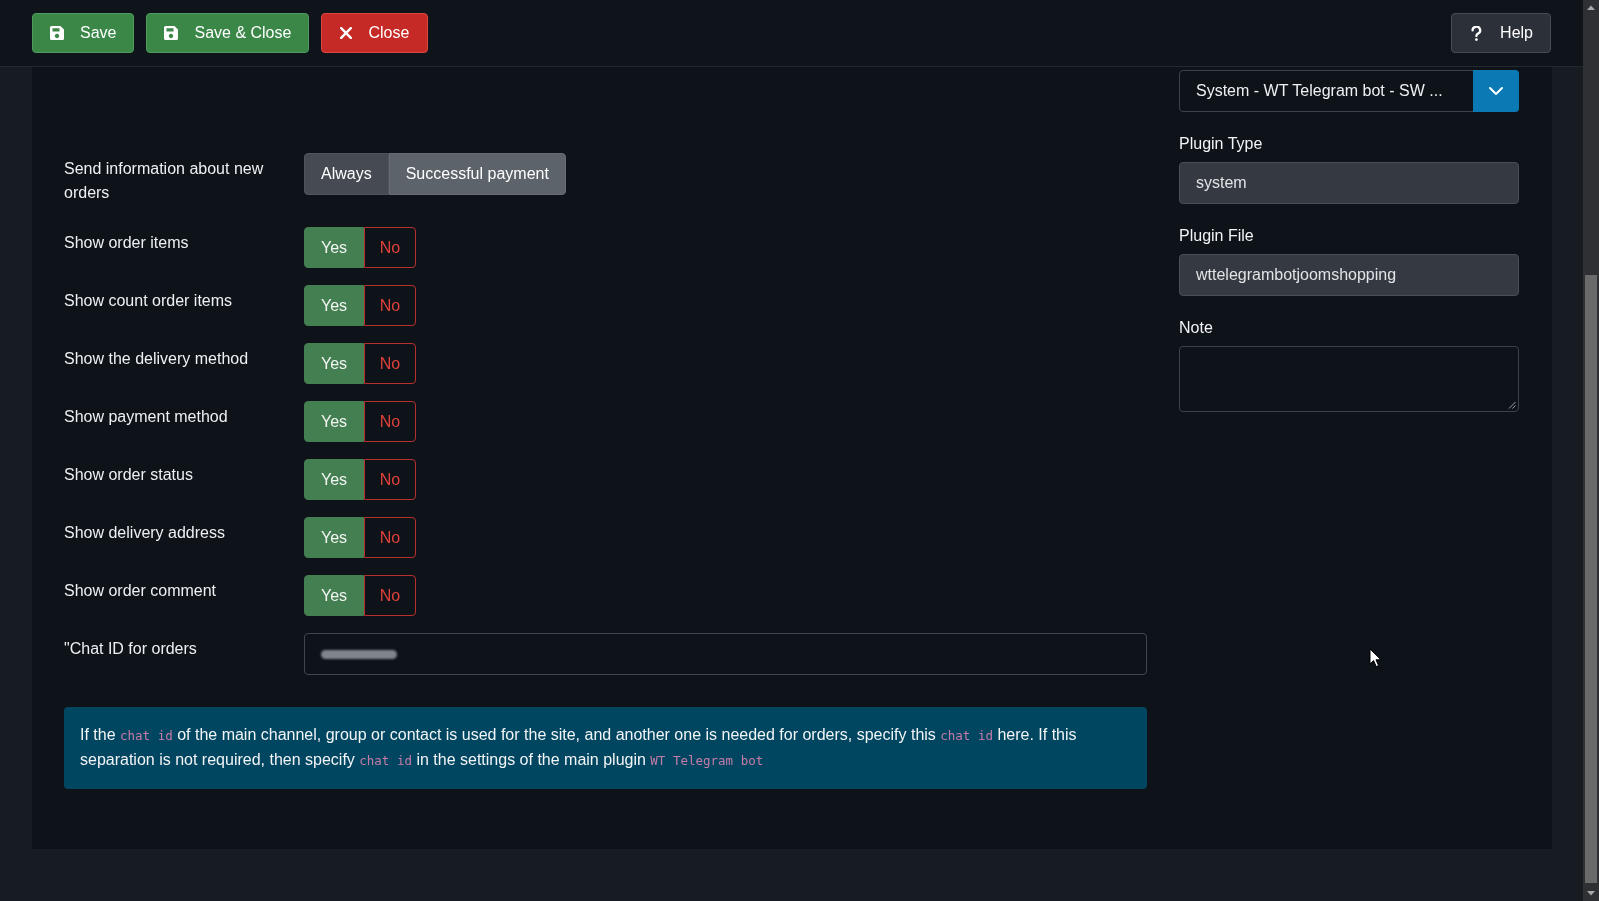  I want to click on close-button: Close, so click(375, 33).